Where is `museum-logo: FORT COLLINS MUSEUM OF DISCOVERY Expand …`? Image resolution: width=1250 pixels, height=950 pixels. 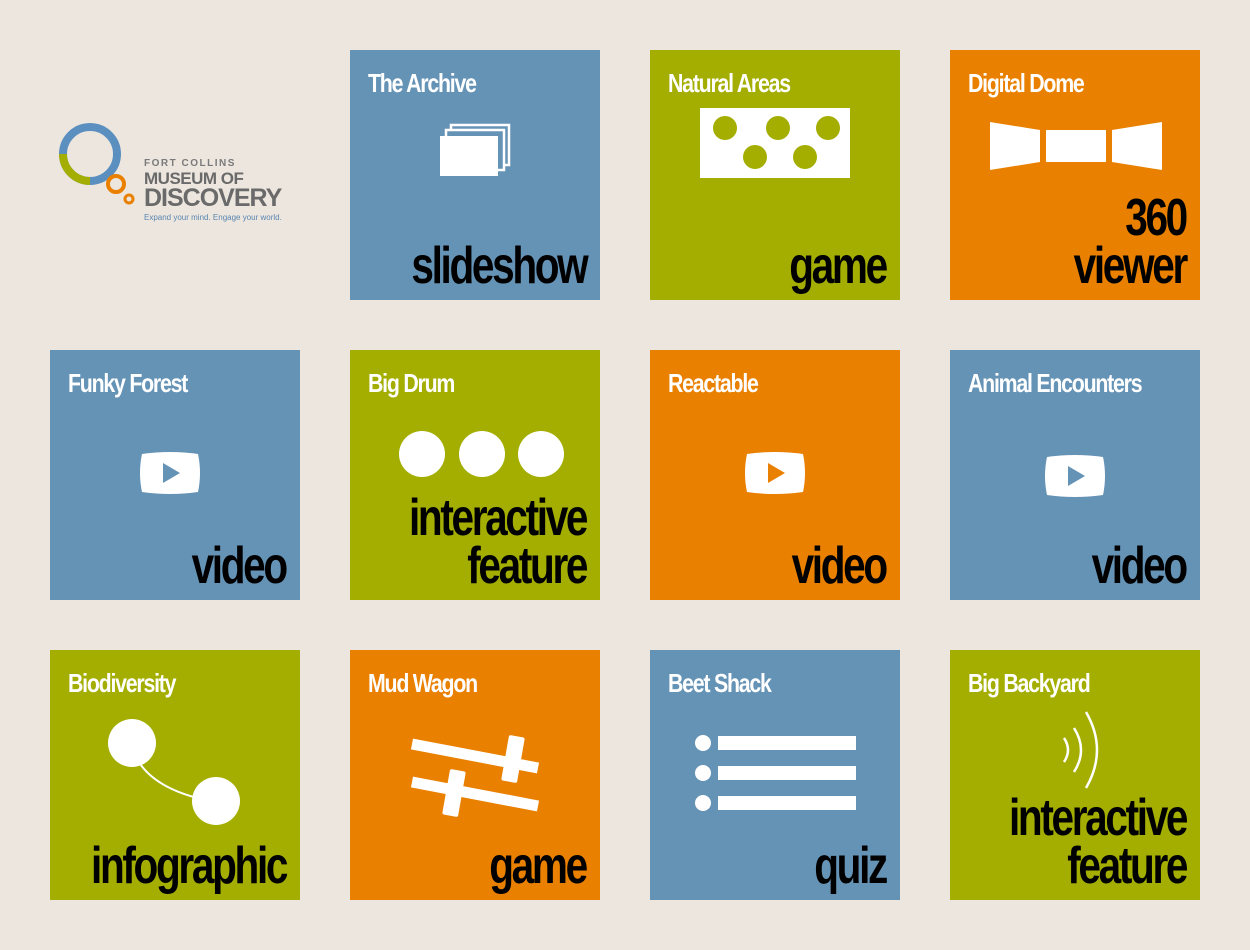 museum-logo: FORT COLLINS MUSEUM OF DISCOVERY Expand … is located at coordinates (178, 177).